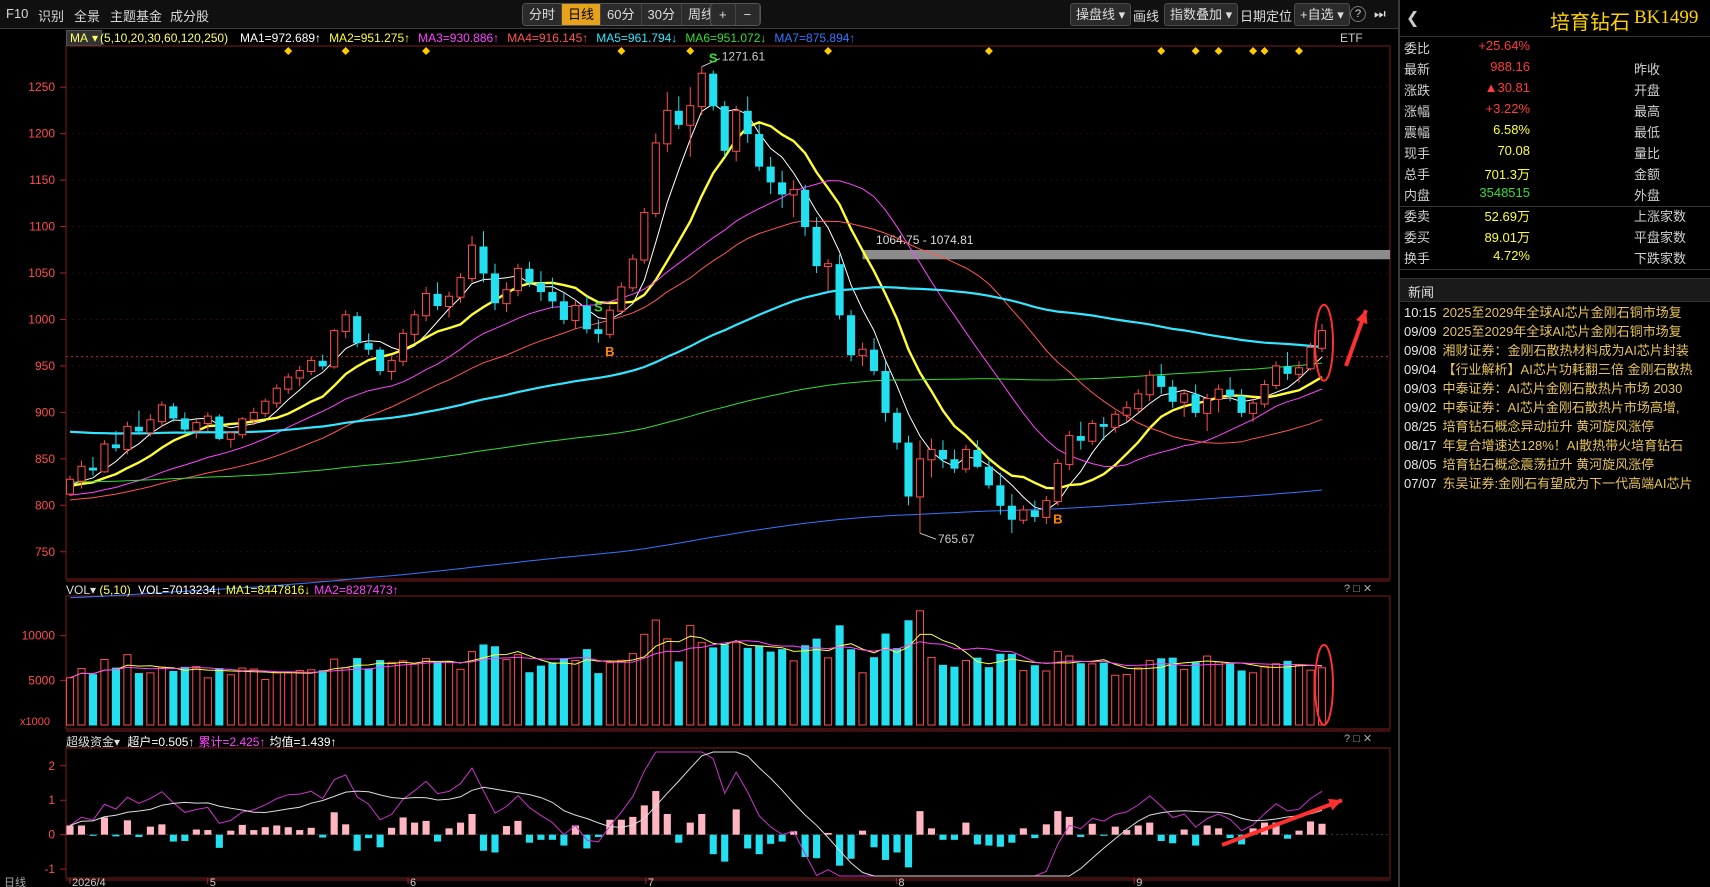 The height and width of the screenshot is (887, 1710). I want to click on news-item: 08/05 培育钻石概念震荡拉升 黄河旋风涨停, so click(1557, 464).